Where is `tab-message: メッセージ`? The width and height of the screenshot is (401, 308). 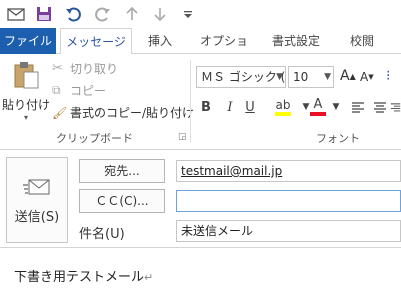 tab-message: メッセージ is located at coordinates (96, 41).